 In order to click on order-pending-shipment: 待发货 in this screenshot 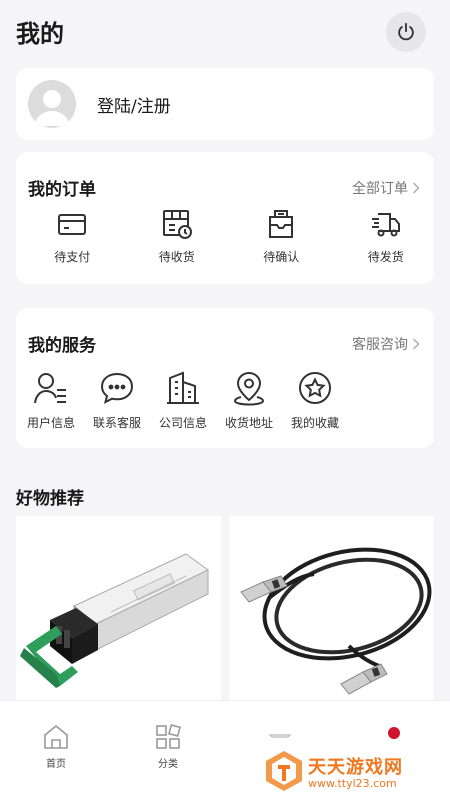, I will do `click(386, 236)`.